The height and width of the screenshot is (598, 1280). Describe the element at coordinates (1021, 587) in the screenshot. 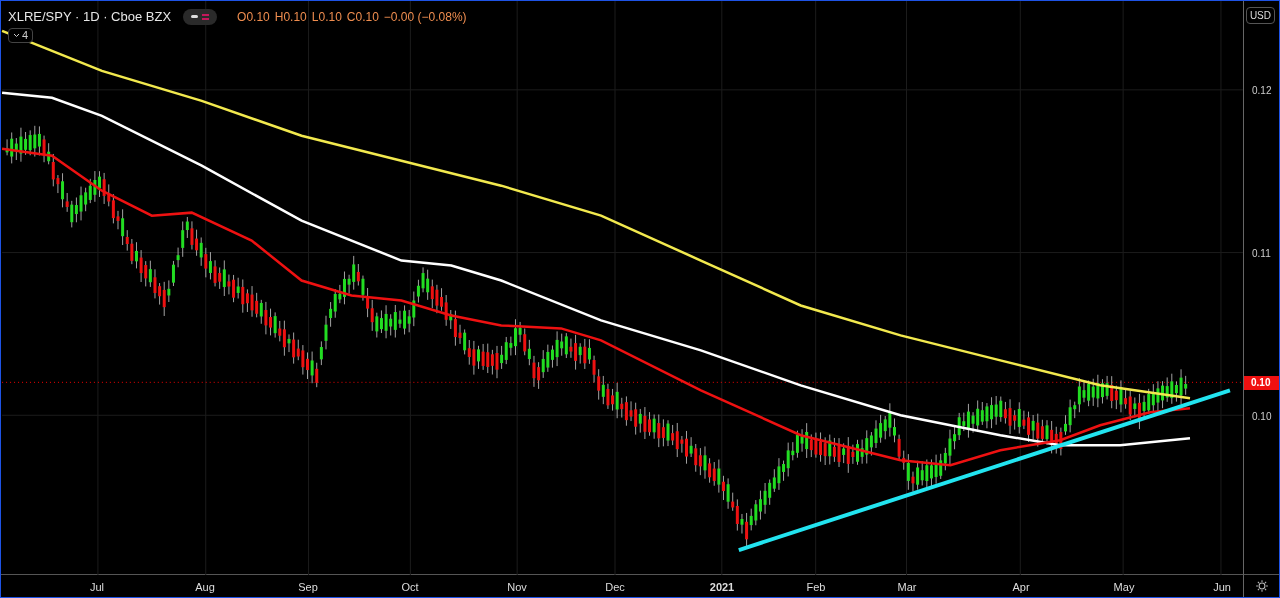

I see `time-label: Apr` at that location.